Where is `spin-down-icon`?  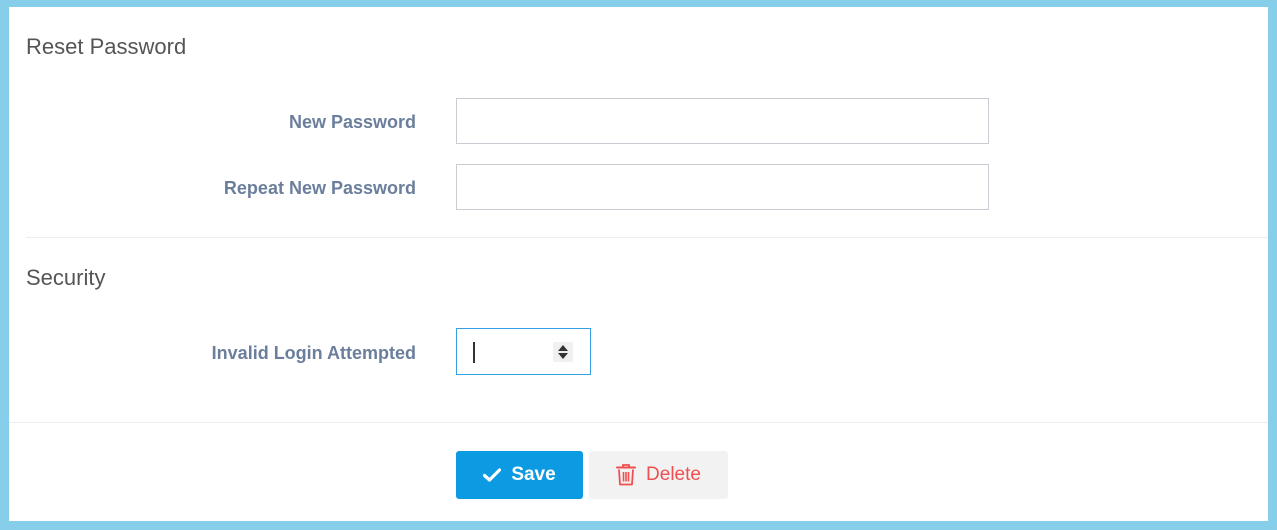
spin-down-icon is located at coordinates (563, 356).